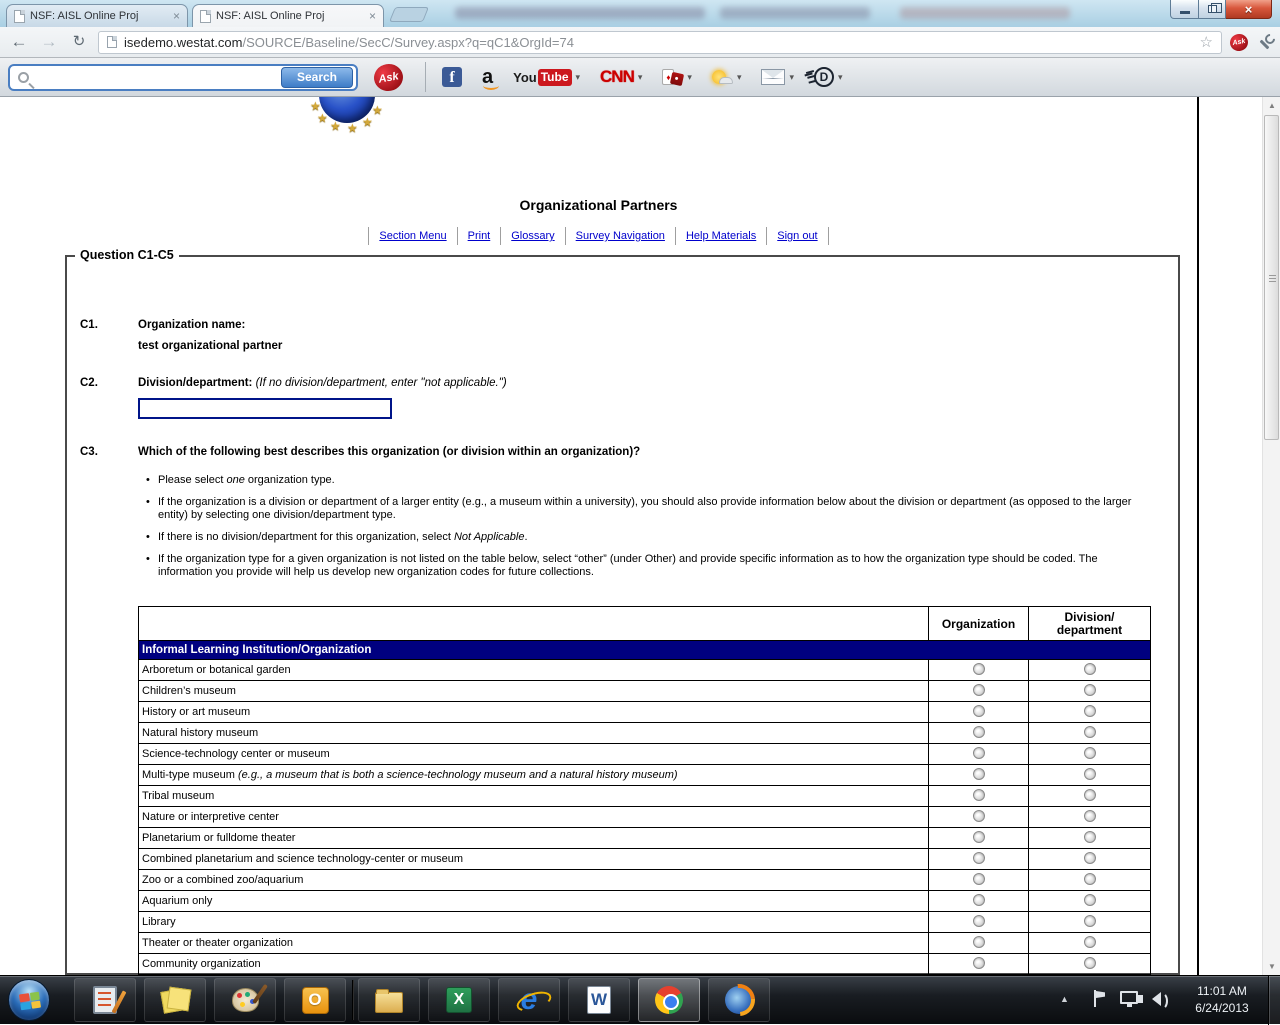  What do you see at coordinates (210, 346) in the screenshot?
I see `q1-value: test organizational partner` at bounding box center [210, 346].